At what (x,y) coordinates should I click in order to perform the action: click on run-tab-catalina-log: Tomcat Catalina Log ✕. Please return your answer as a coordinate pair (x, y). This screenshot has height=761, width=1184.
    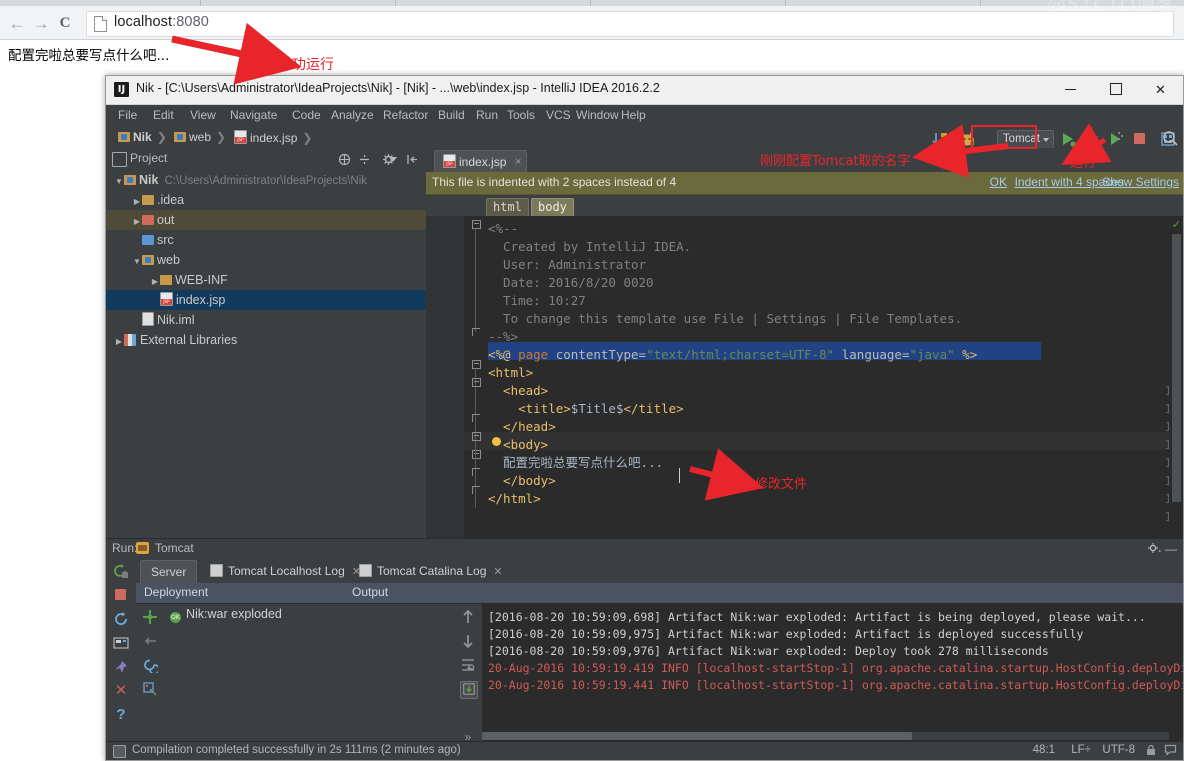
    Looking at the image, I should click on (431, 571).